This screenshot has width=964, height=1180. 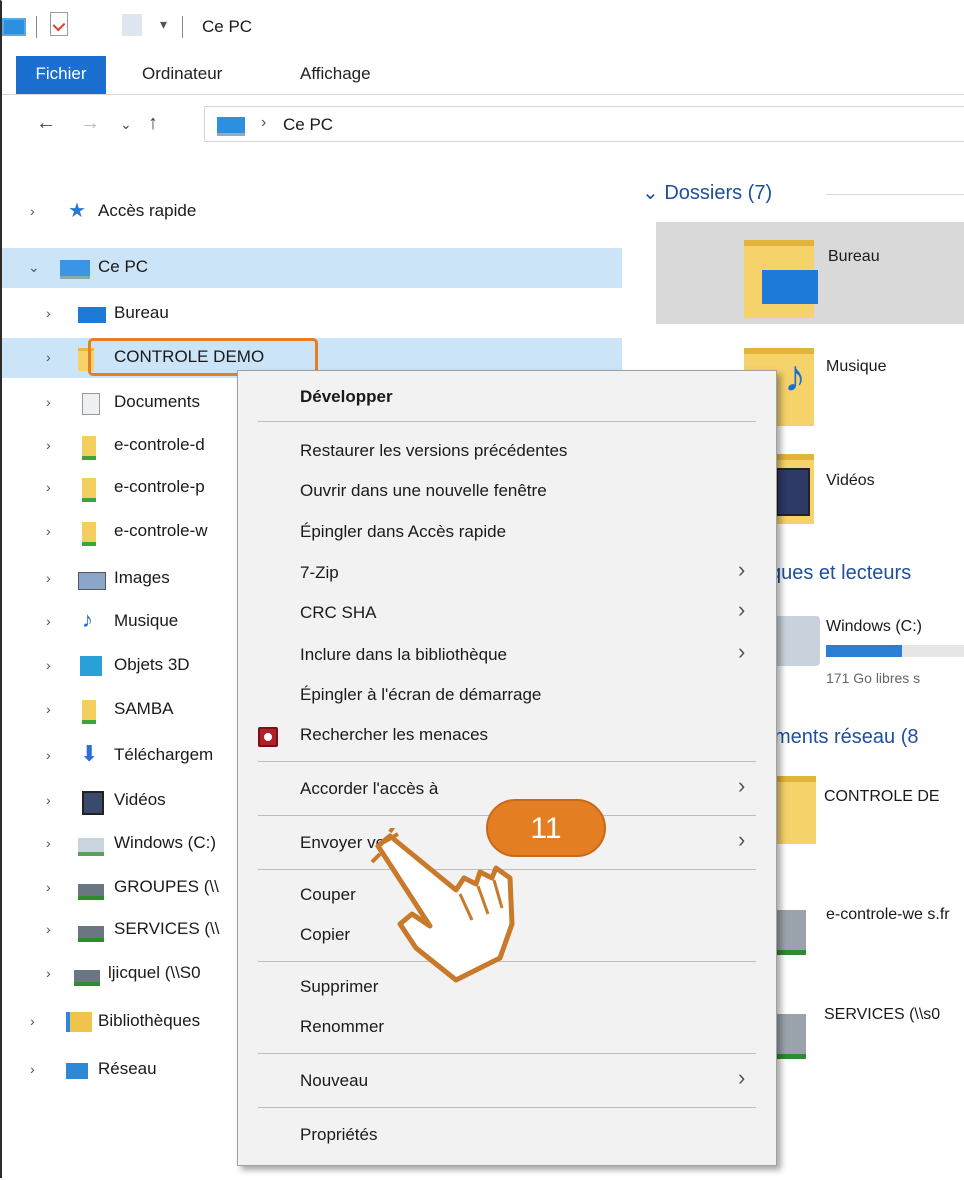 What do you see at coordinates (153, 123) in the screenshot?
I see `up-arrow-icon: ↑` at bounding box center [153, 123].